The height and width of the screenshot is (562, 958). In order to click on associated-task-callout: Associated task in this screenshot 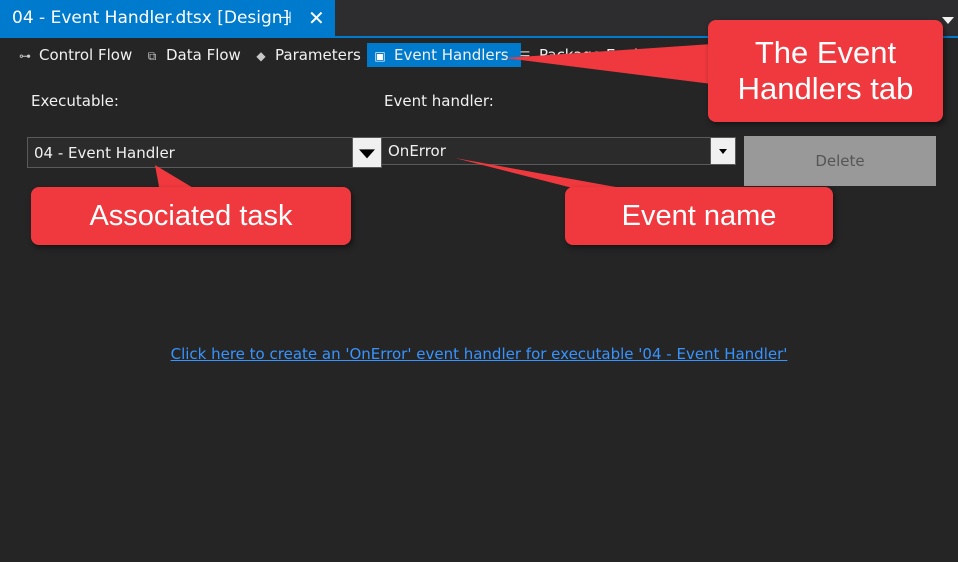, I will do `click(191, 216)`.